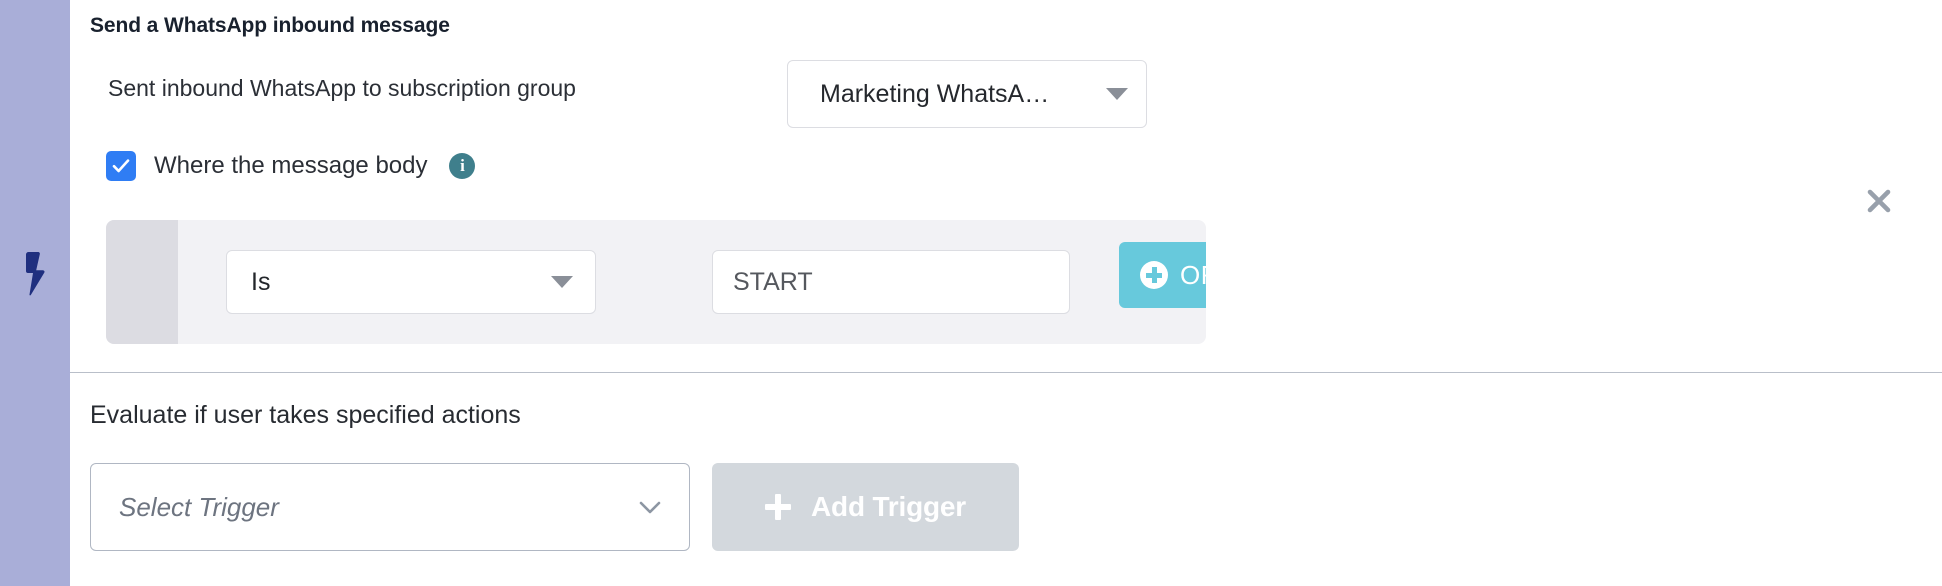 The width and height of the screenshot is (1942, 586). Describe the element at coordinates (199, 506) in the screenshot. I see `select-trigger-placeholder: Select Trigger` at that location.